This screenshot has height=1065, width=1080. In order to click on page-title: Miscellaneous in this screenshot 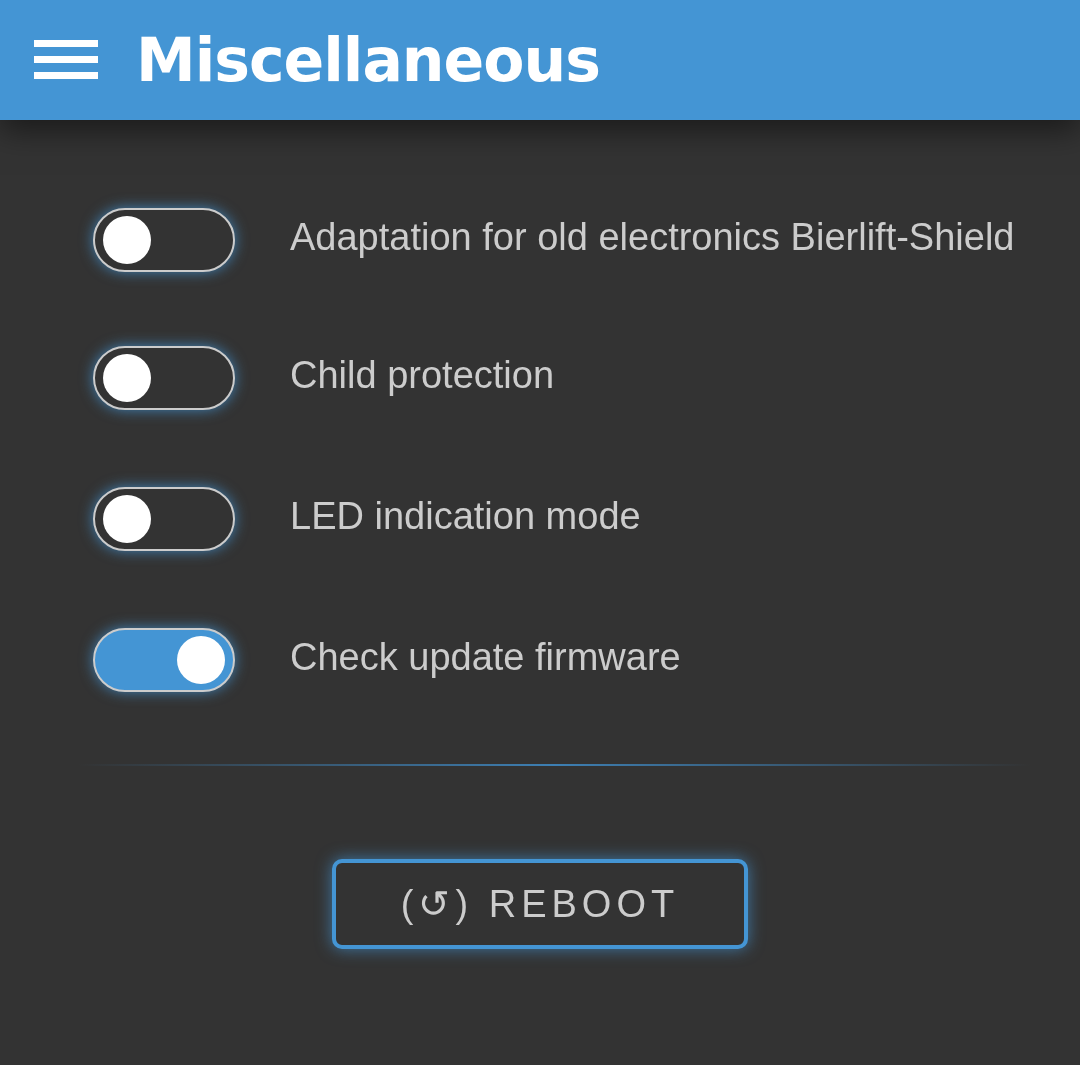, I will do `click(368, 60)`.